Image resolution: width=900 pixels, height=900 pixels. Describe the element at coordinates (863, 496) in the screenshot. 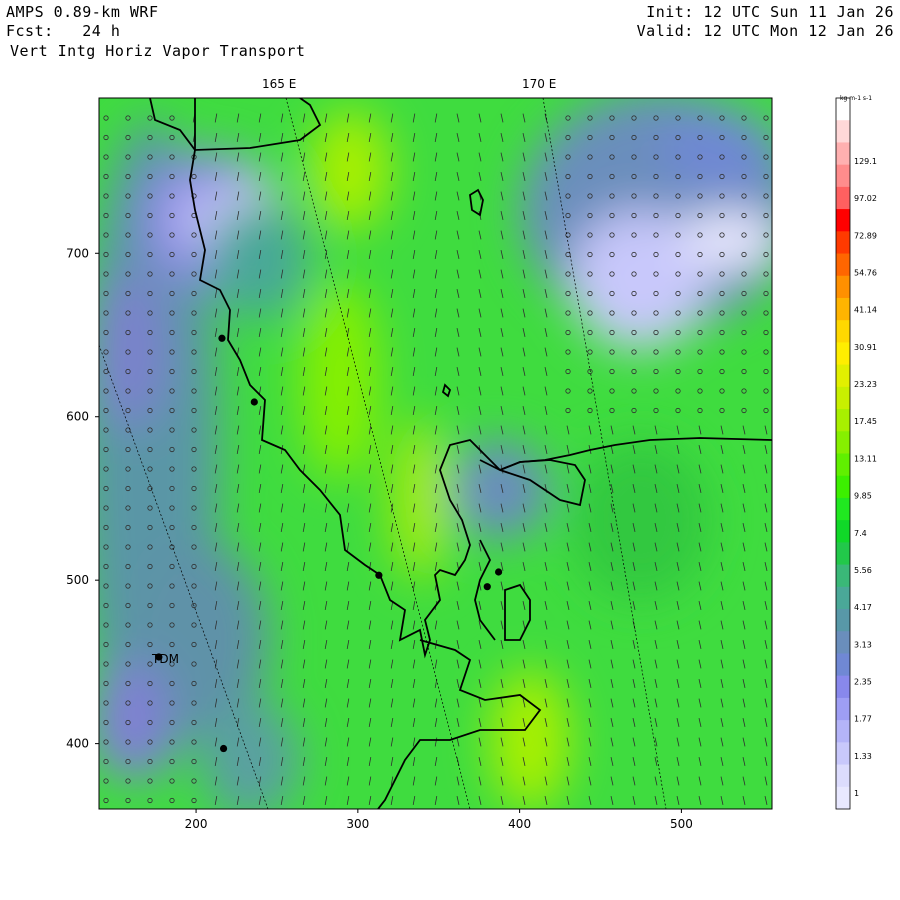

I see `colorbar-level-label: 9.85` at that location.